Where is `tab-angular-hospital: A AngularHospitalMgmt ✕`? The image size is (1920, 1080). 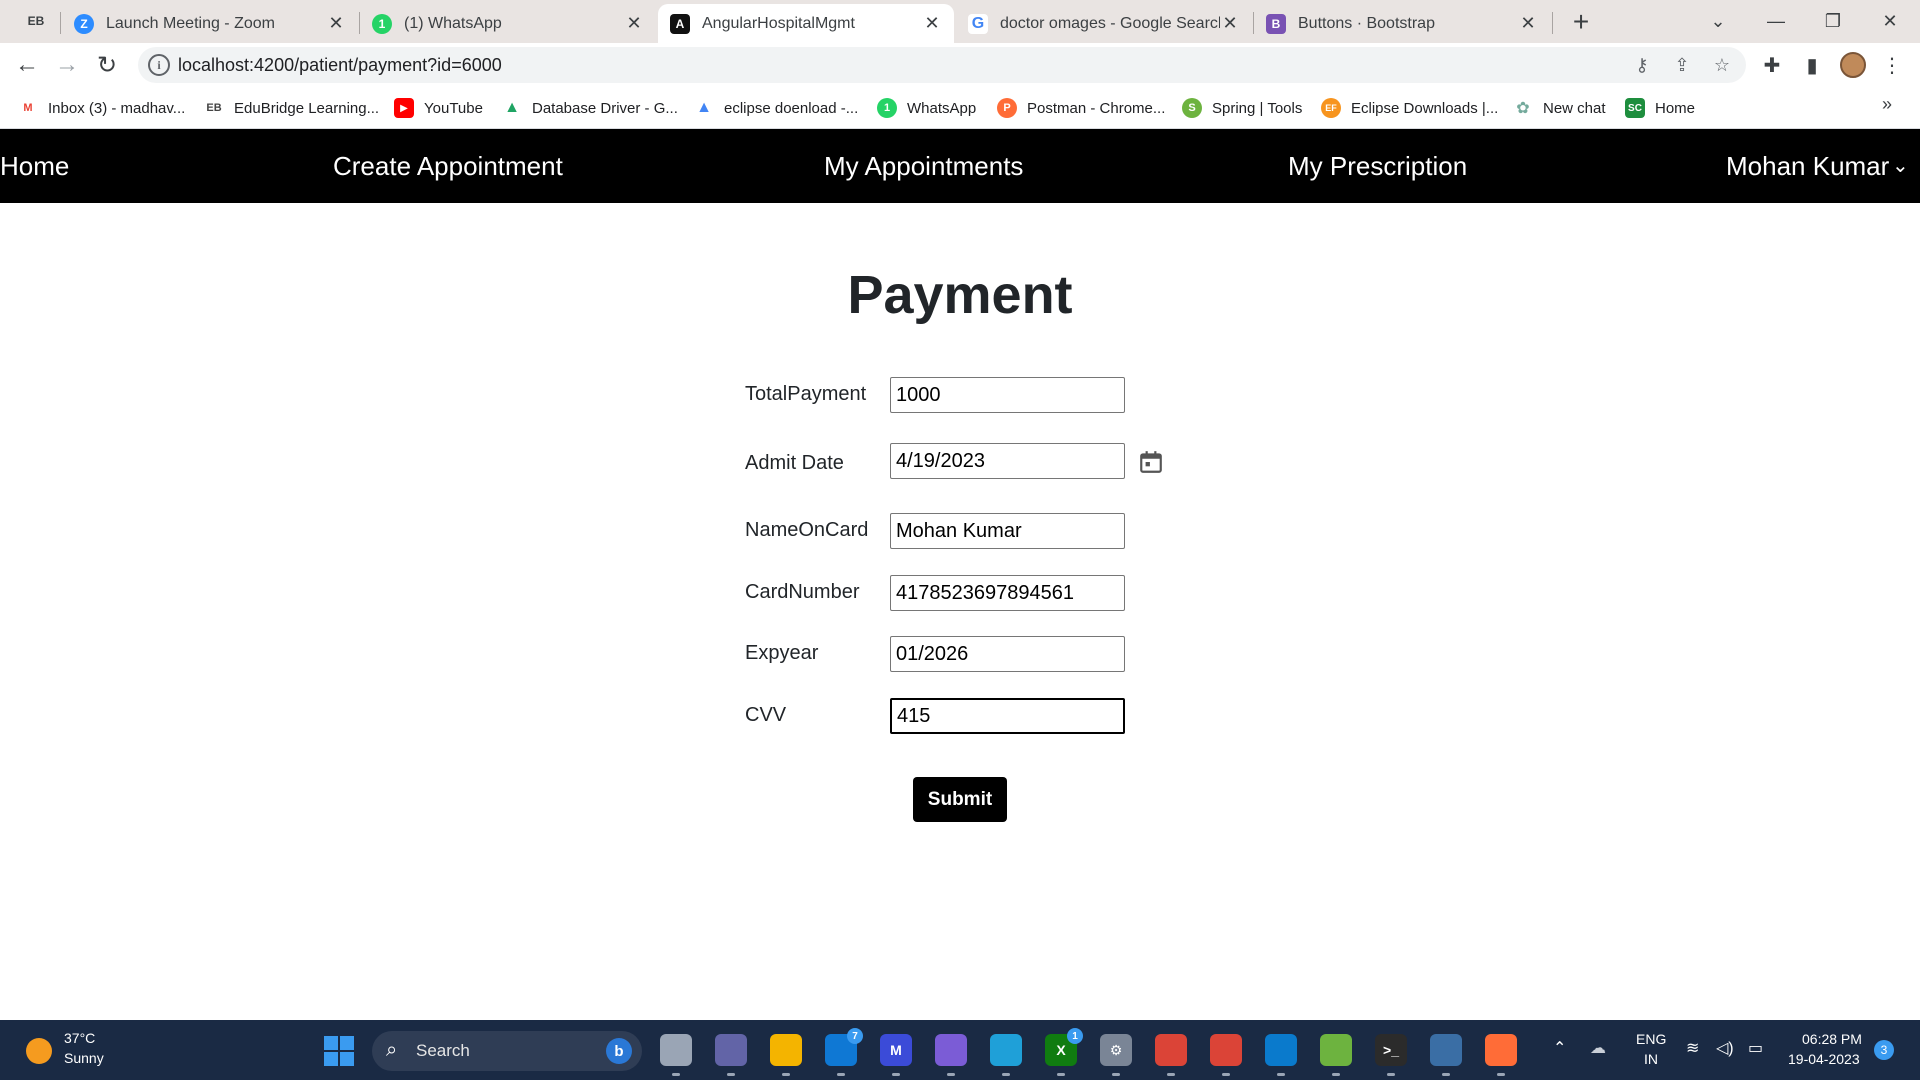
tab-angular-hospital: A AngularHospitalMgmt ✕ is located at coordinates (806, 23).